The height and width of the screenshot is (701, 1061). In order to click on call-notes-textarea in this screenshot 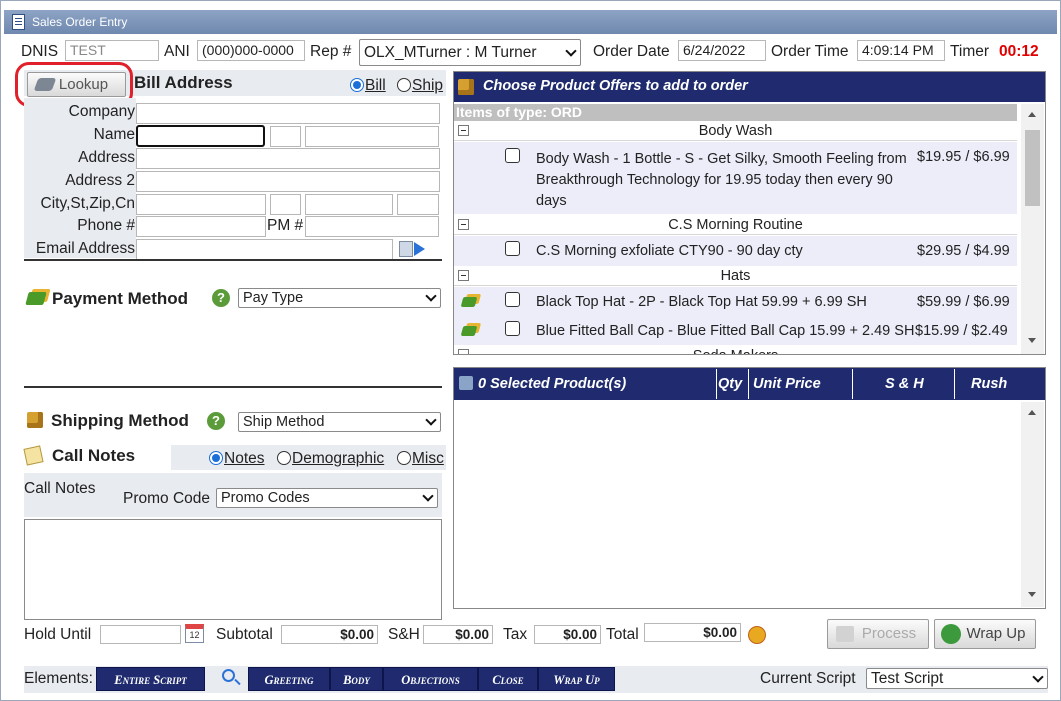, I will do `click(233, 569)`.